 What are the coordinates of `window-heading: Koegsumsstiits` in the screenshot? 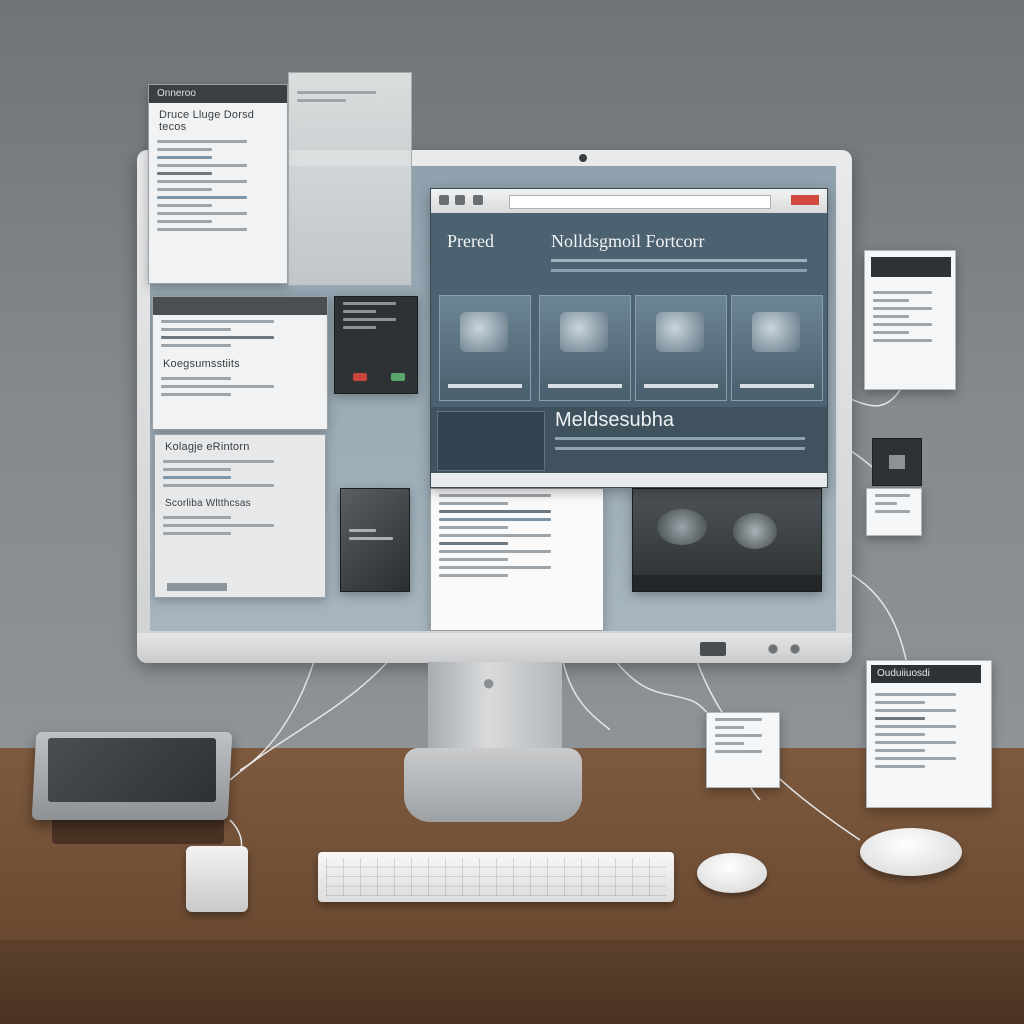 It's located at (201, 364).